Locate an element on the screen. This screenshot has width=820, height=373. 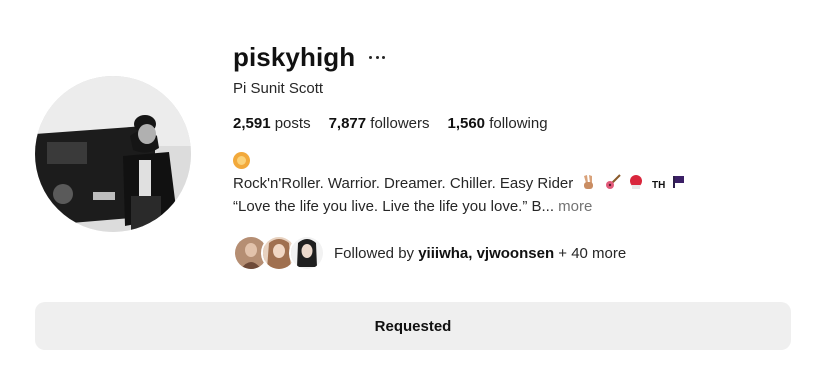
guitar-emoji-icon is located at coordinates (613, 181).